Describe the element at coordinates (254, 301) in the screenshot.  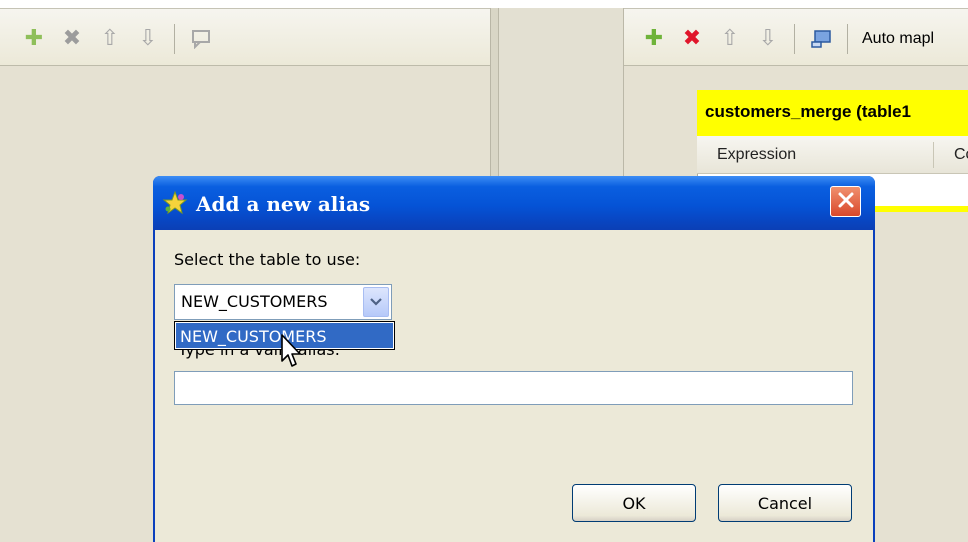
I see `table-select-value: NEW_CUSTOMERS` at that location.